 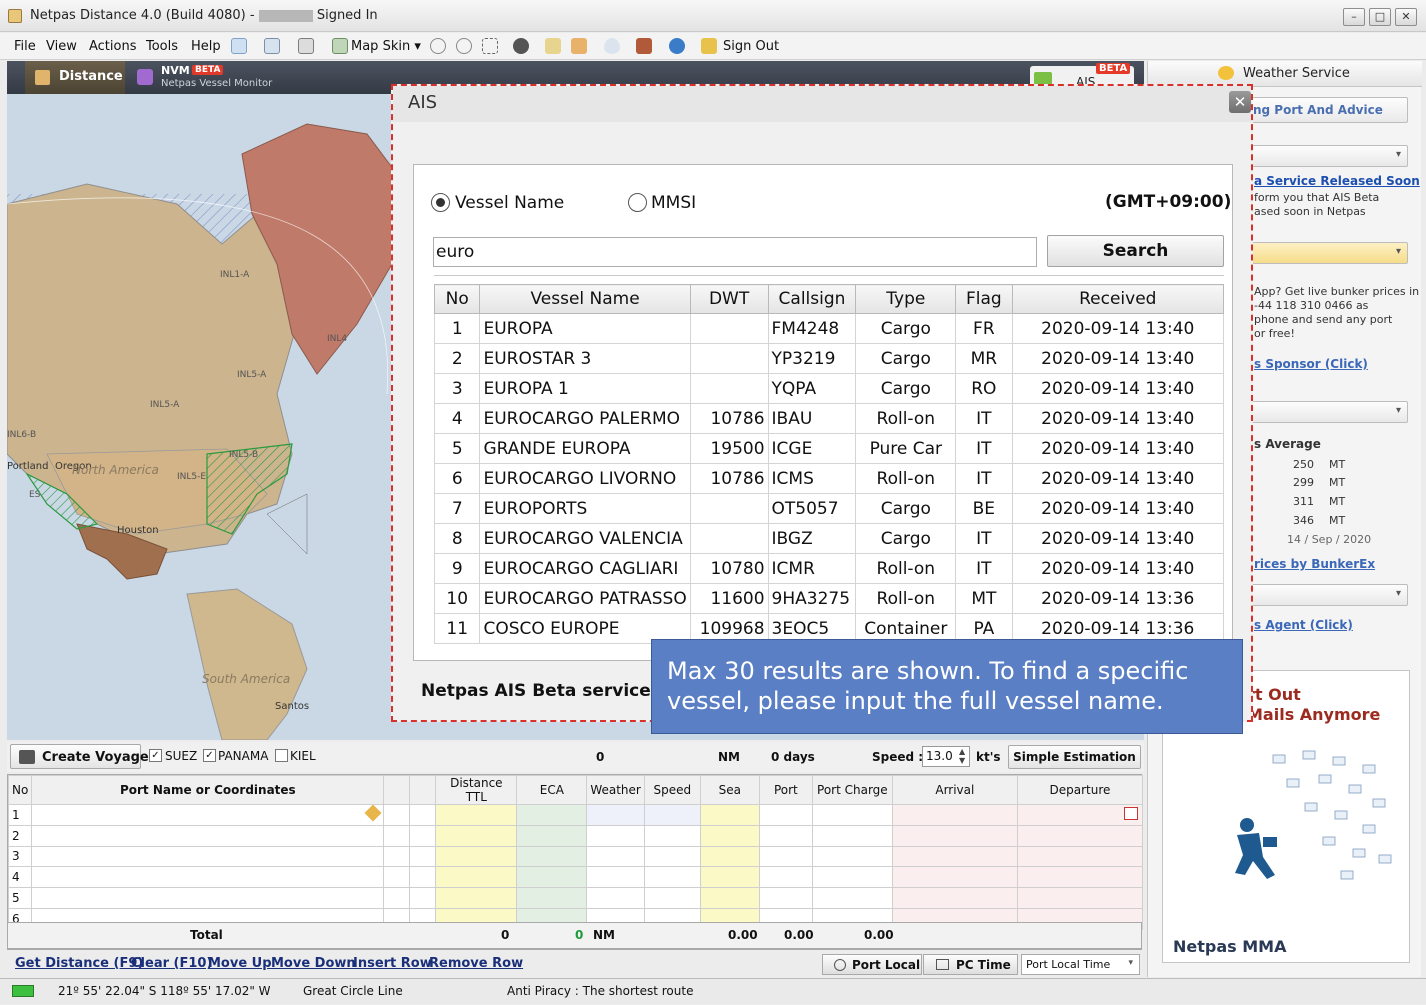 I want to click on port-local-button: Port Local, so click(x=872, y=964).